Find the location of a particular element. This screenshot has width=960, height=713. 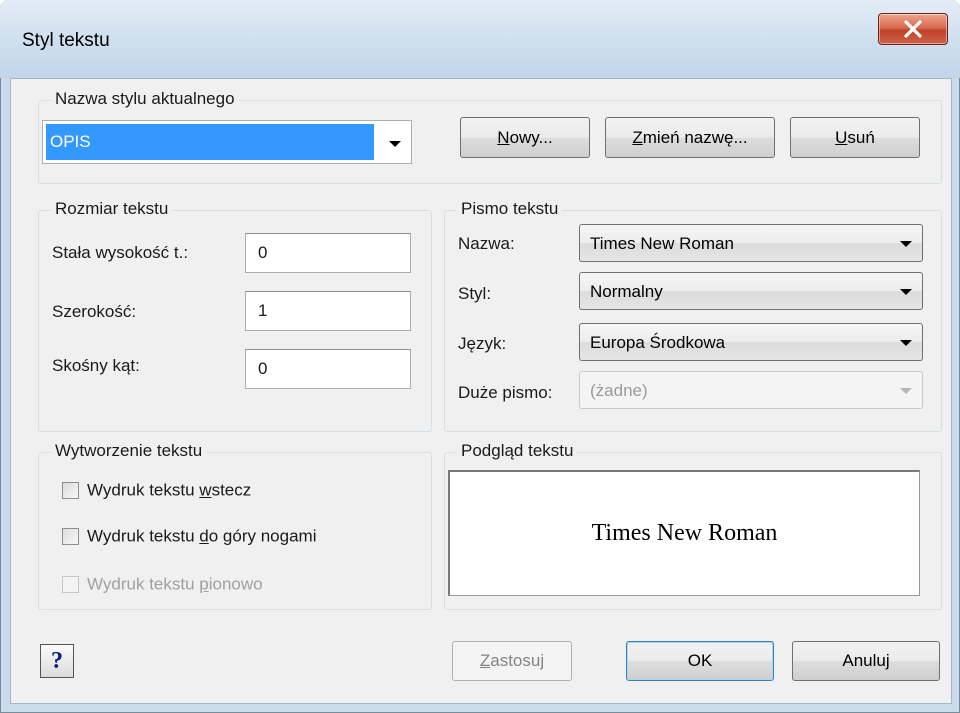

style-name-value: OPIS is located at coordinates (210, 142).